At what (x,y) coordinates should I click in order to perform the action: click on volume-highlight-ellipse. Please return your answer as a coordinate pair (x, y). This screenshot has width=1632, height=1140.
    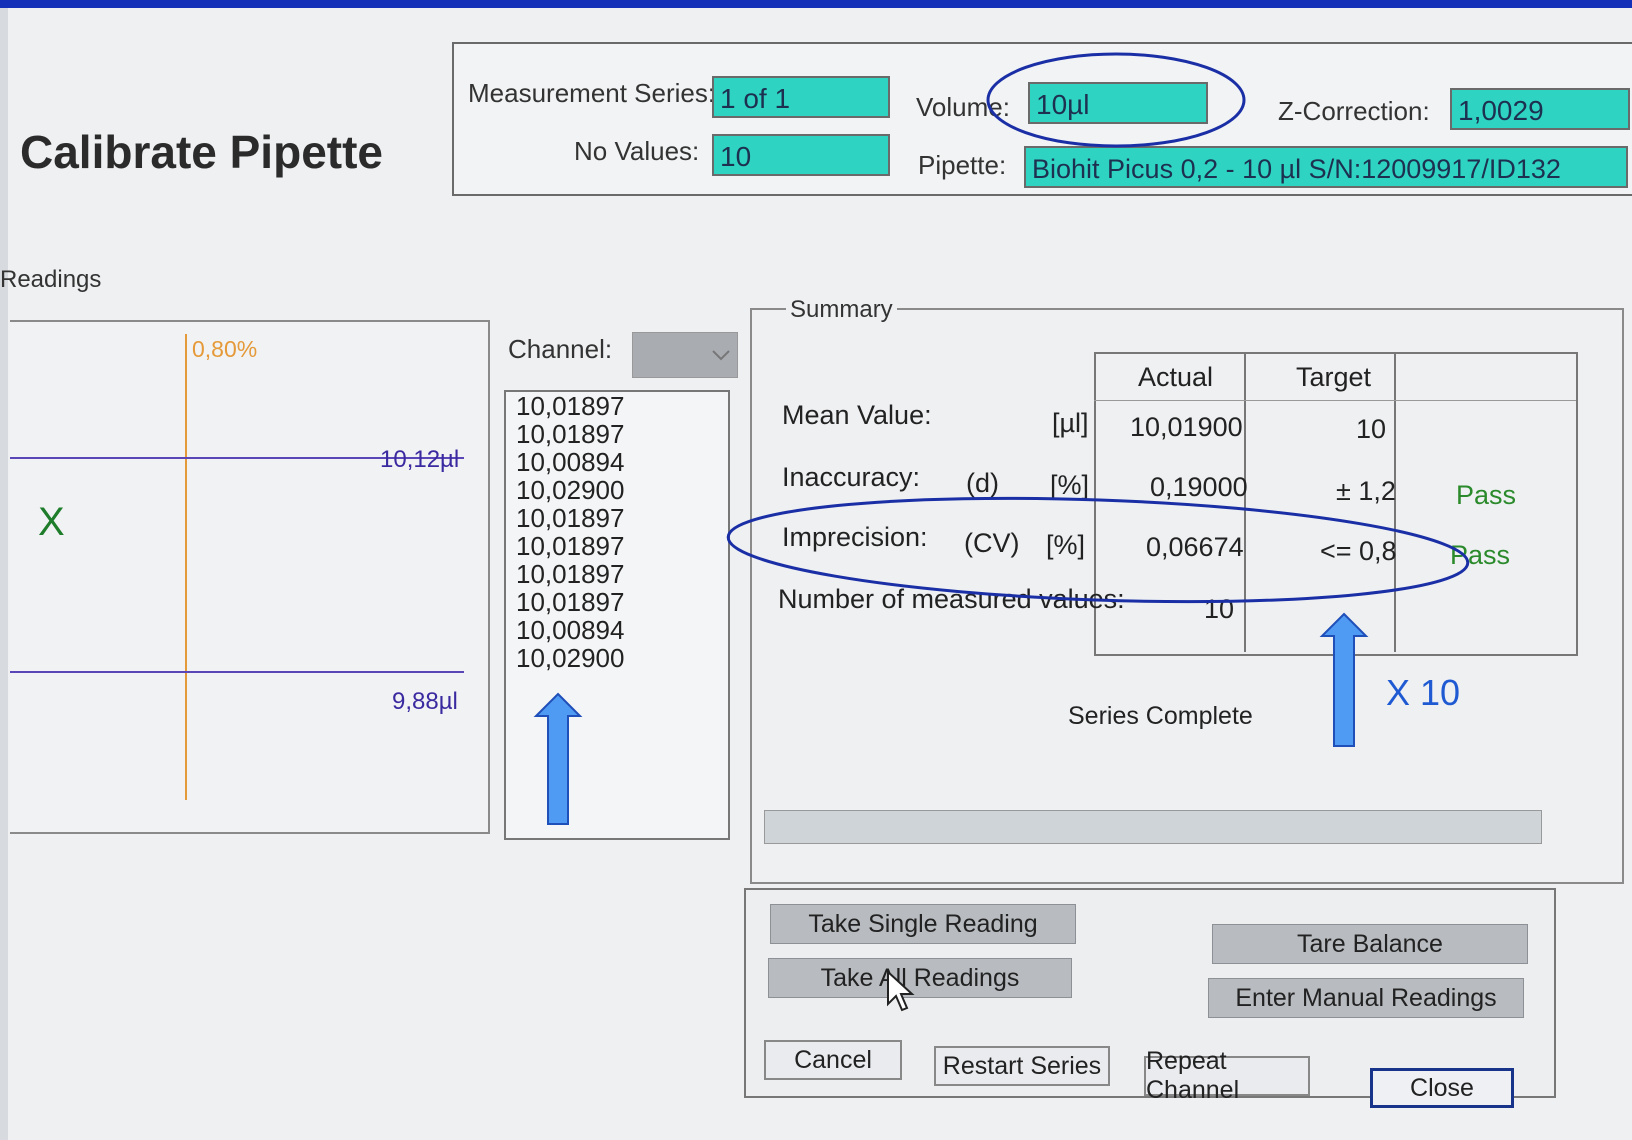
    Looking at the image, I should click on (1116, 100).